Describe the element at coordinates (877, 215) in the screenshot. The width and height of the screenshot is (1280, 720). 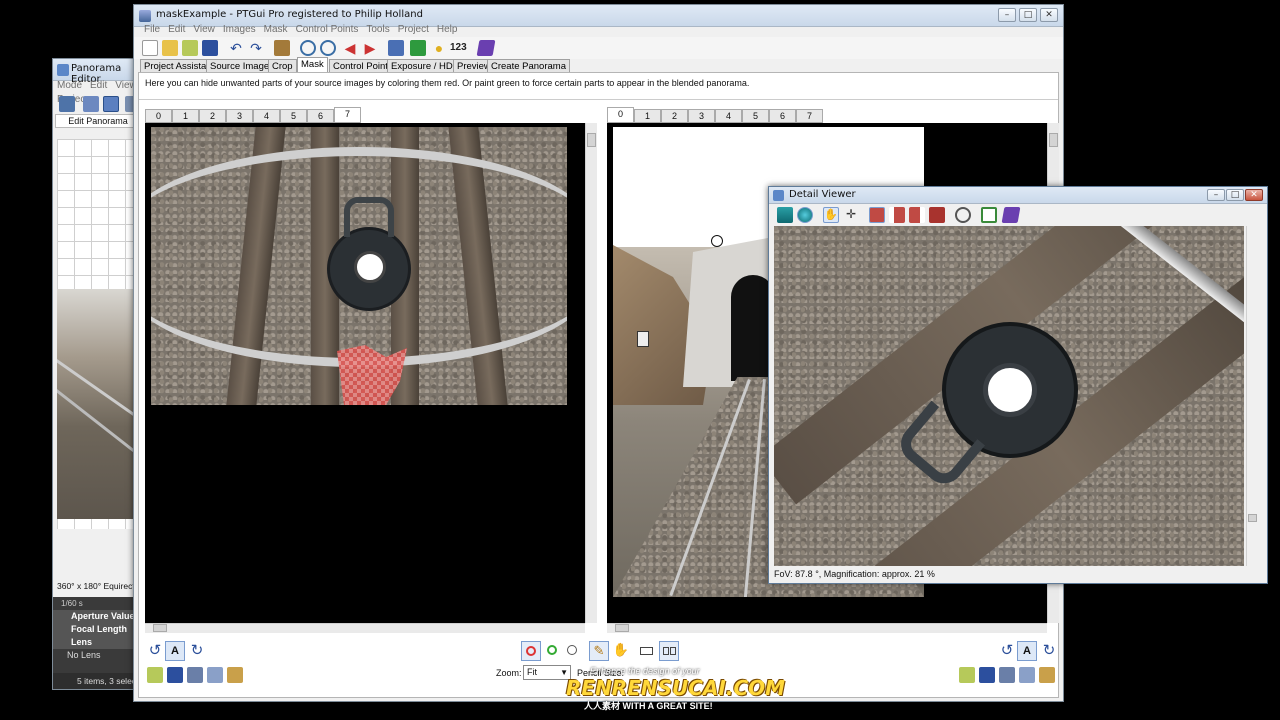
I see `red-mask-brush-icon` at that location.